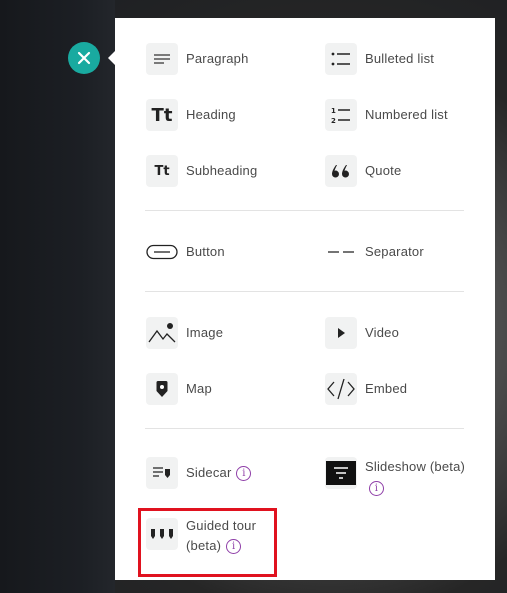 The height and width of the screenshot is (593, 507). What do you see at coordinates (162, 59) in the screenshot?
I see `paragraph-icon` at bounding box center [162, 59].